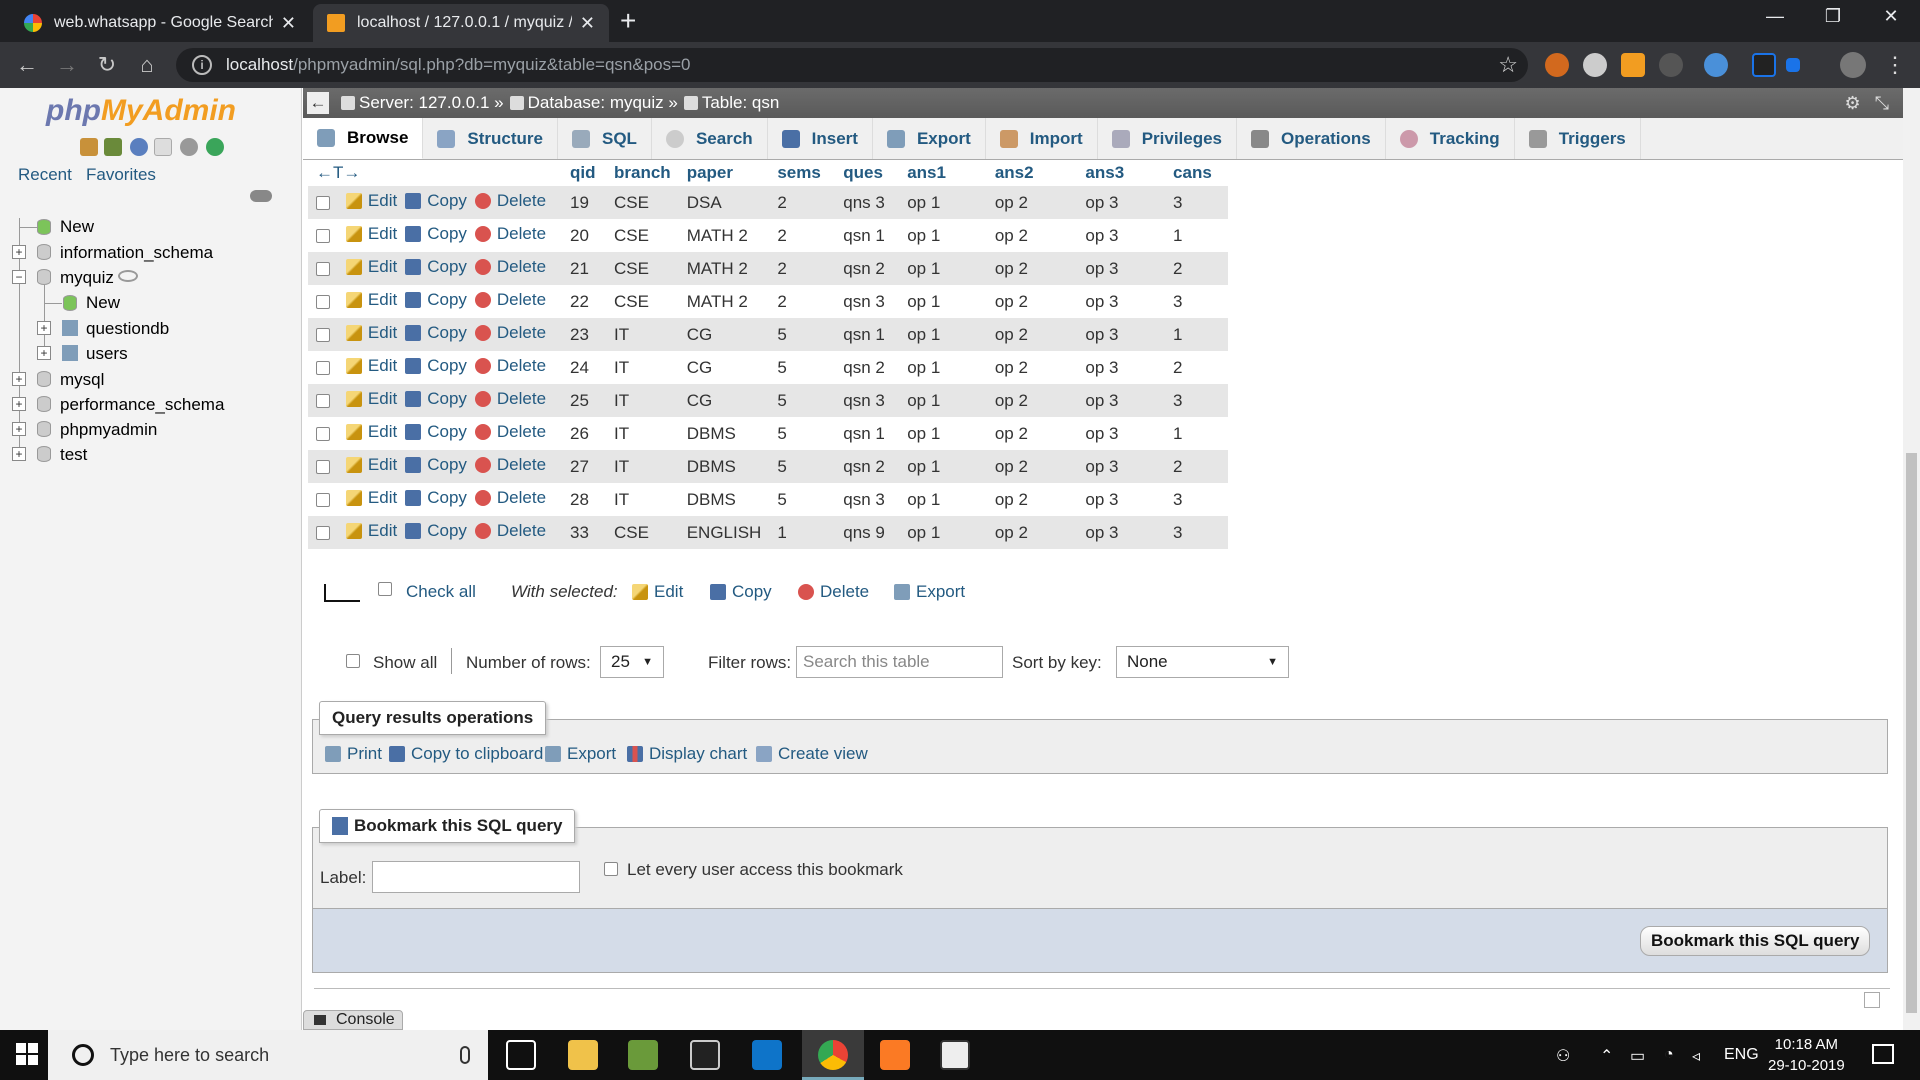  Describe the element at coordinates (385, 589) in the screenshot. I see `check-all-checkbox` at that location.